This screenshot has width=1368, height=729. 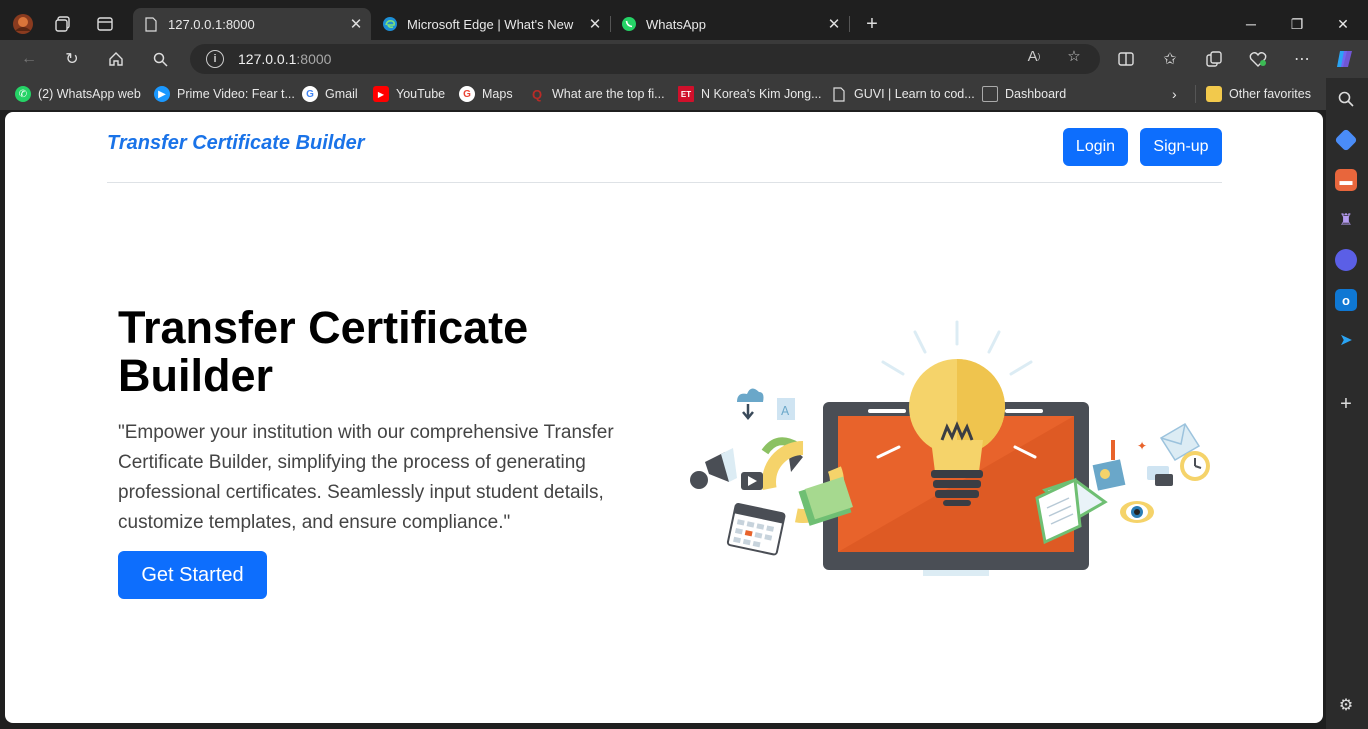 What do you see at coordinates (1302, 59) in the screenshot?
I see `more-options-icon: ⋯` at bounding box center [1302, 59].